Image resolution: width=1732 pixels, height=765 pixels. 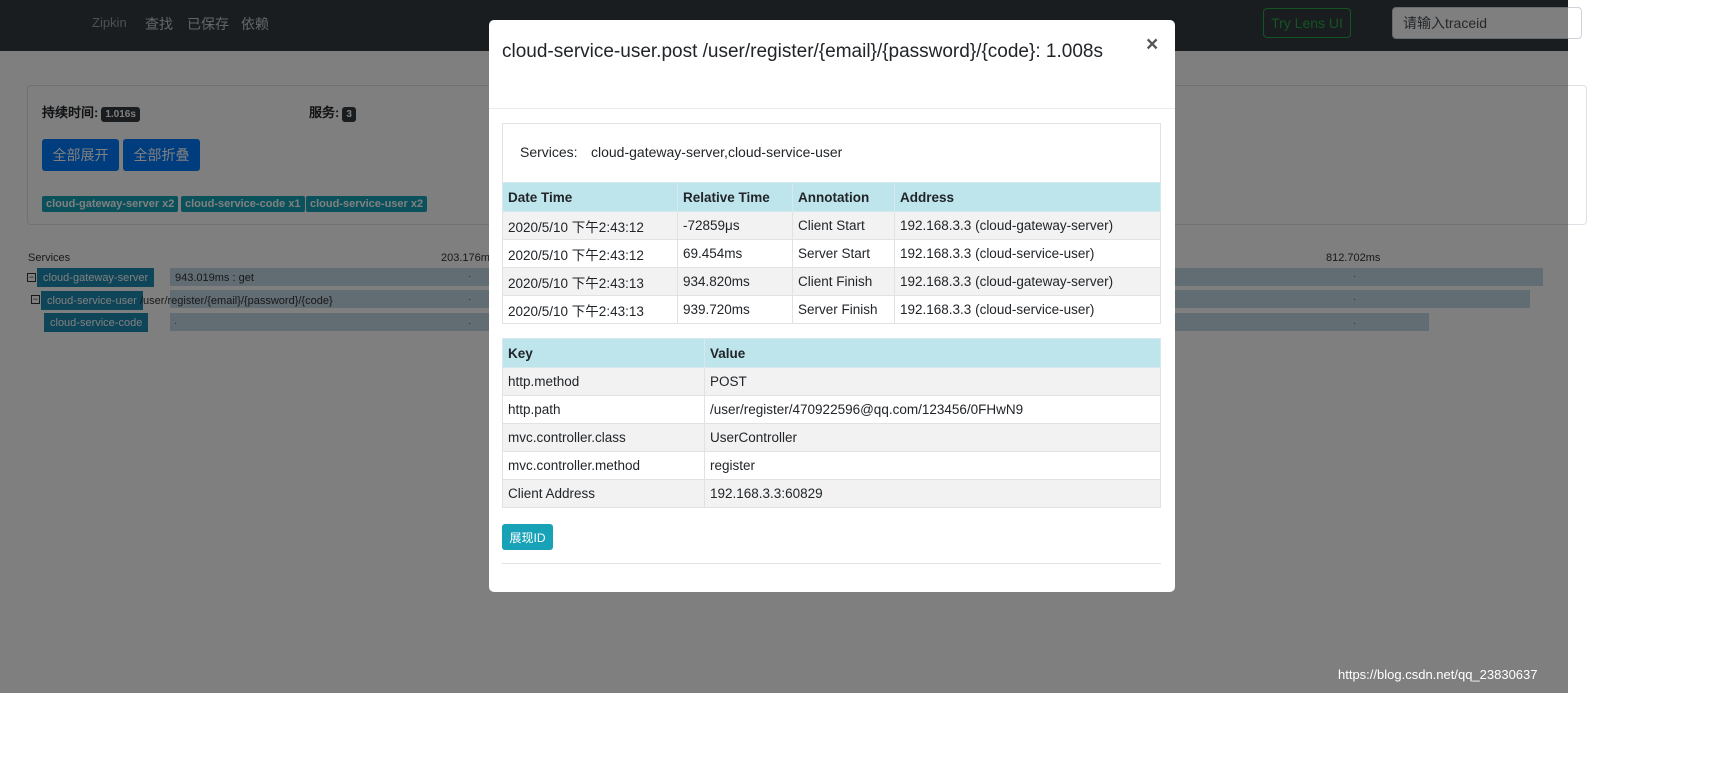 I want to click on column-header: Address, so click(x=1027, y=197).